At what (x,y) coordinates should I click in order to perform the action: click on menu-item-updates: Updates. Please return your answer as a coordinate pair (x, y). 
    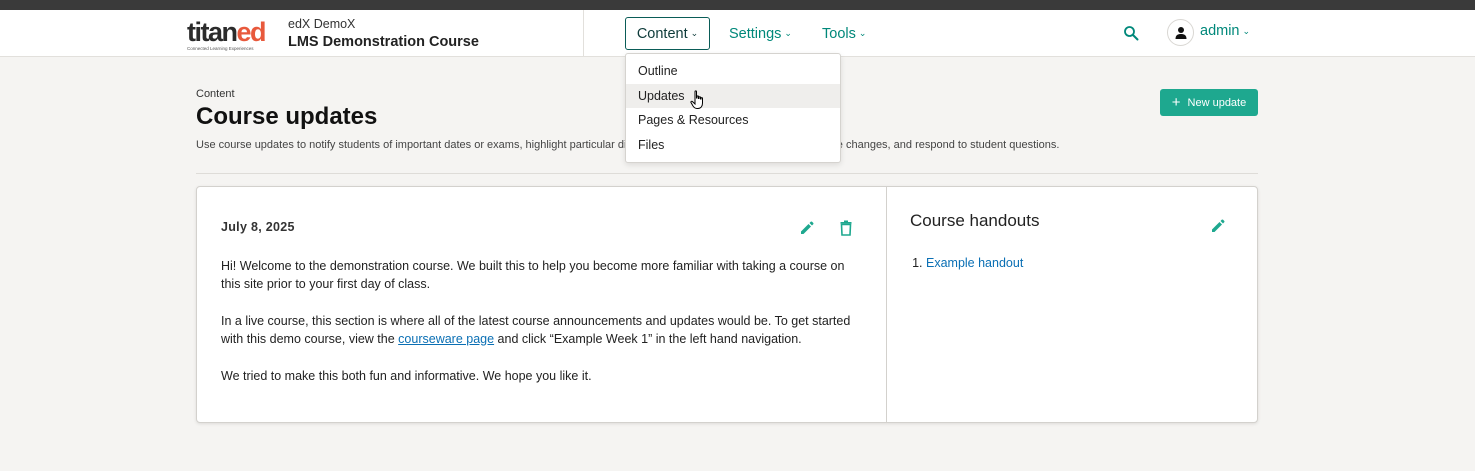
    Looking at the image, I should click on (733, 95).